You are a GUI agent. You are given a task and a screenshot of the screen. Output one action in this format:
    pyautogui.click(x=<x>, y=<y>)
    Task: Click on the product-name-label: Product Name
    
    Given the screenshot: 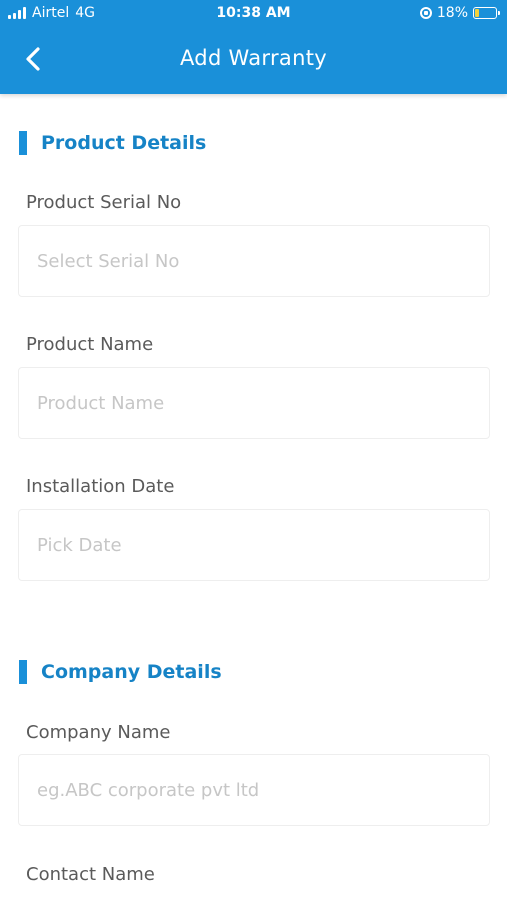 What is the action you would take?
    pyautogui.click(x=90, y=344)
    